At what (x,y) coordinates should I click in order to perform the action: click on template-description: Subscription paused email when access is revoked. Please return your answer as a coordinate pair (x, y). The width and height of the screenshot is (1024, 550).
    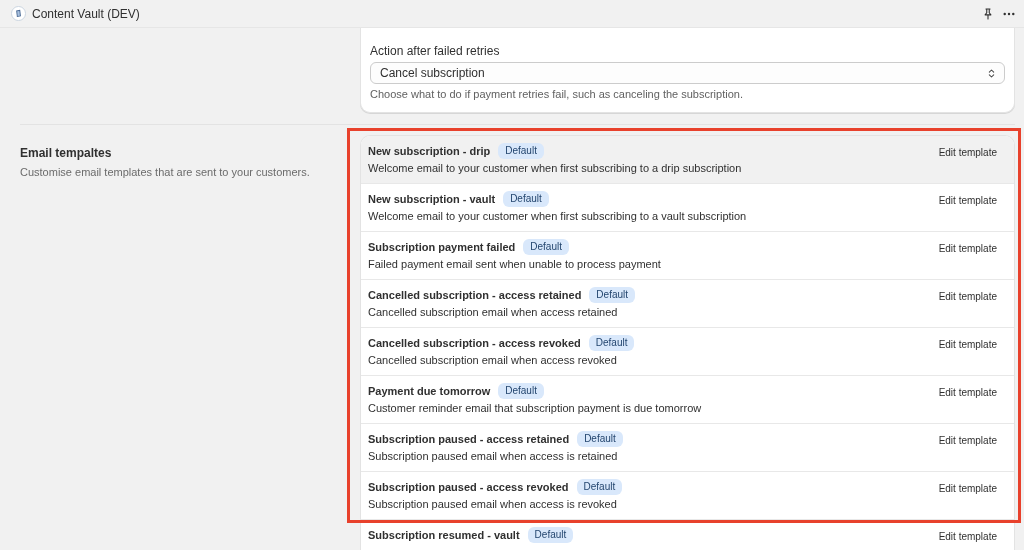
    Looking at the image, I should click on (493, 504).